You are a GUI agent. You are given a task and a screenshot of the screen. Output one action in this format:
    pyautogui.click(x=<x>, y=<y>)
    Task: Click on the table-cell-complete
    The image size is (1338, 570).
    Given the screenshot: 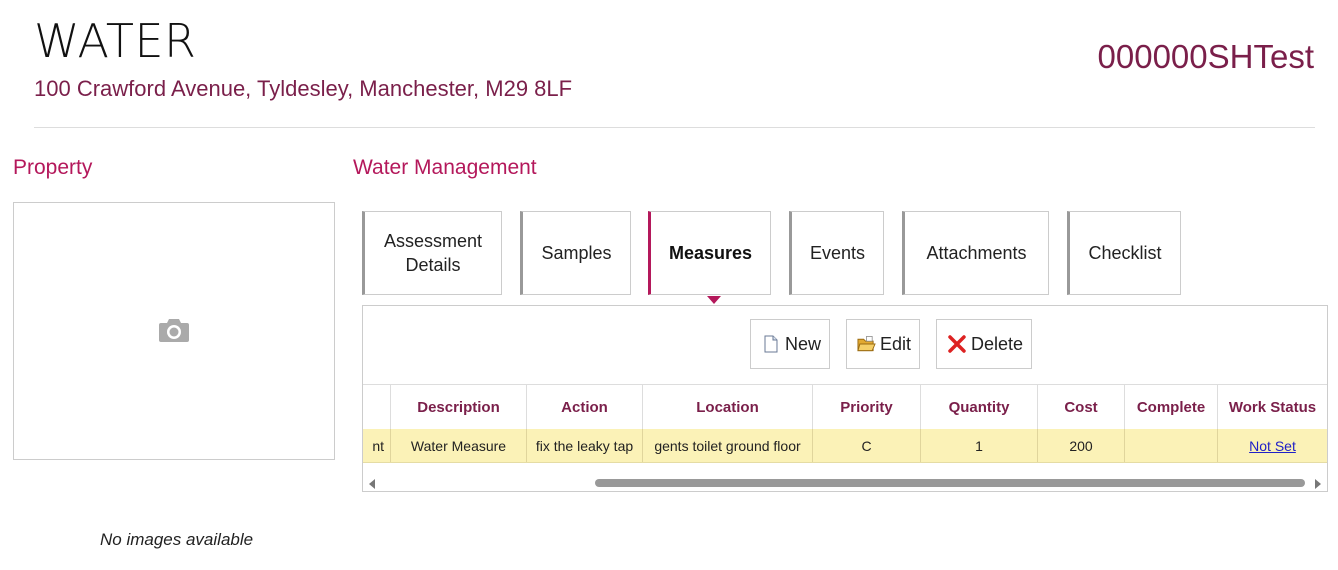 What is the action you would take?
    pyautogui.click(x=1171, y=445)
    